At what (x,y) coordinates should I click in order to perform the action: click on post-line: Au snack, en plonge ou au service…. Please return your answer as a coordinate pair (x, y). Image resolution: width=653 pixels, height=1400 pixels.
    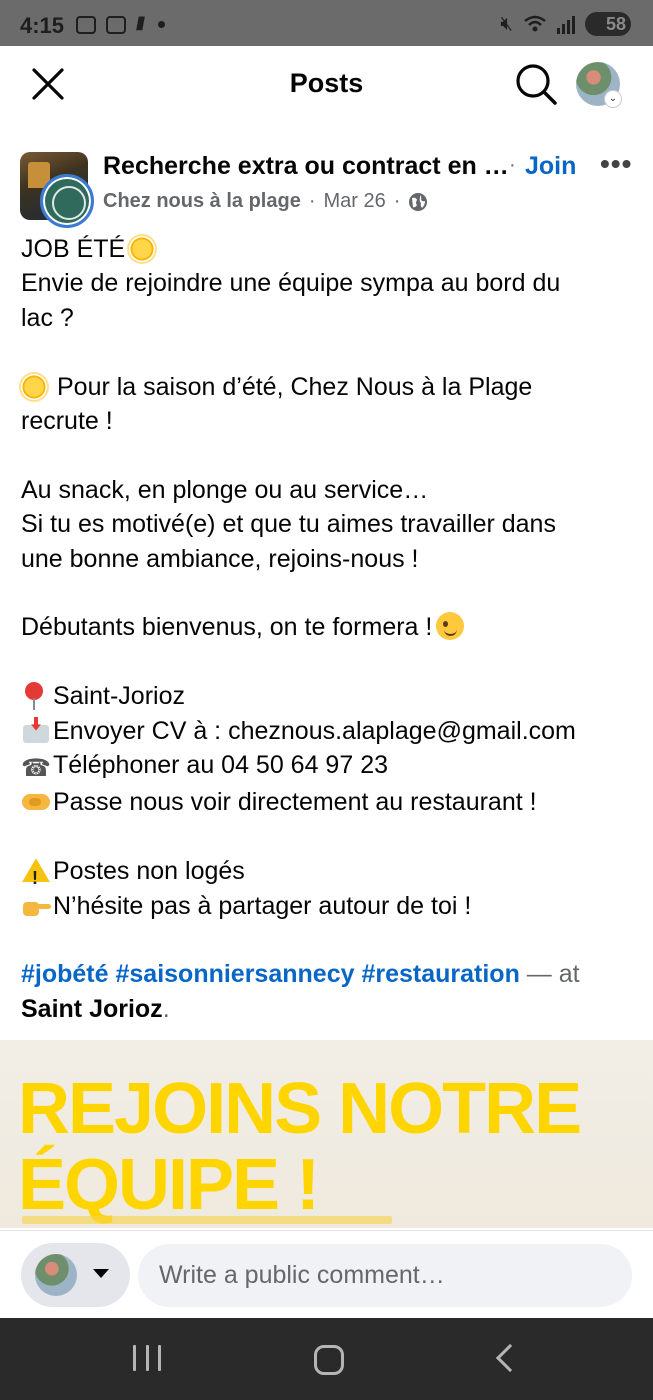
    Looking at the image, I should click on (225, 489).